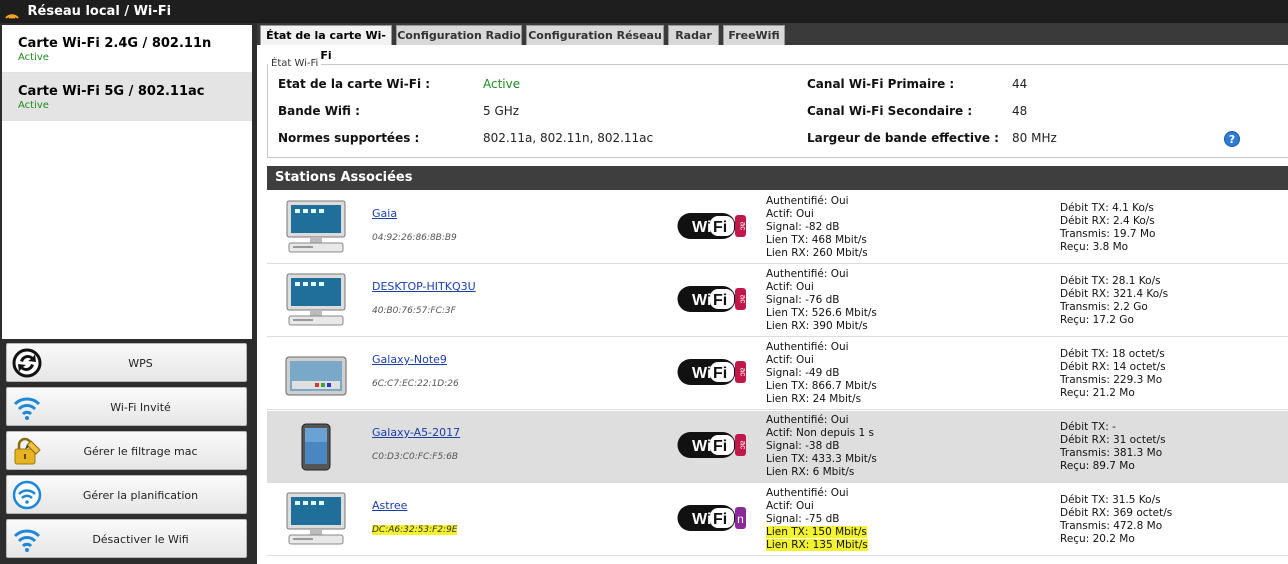  I want to click on wifi-clock-icon, so click(27, 495).